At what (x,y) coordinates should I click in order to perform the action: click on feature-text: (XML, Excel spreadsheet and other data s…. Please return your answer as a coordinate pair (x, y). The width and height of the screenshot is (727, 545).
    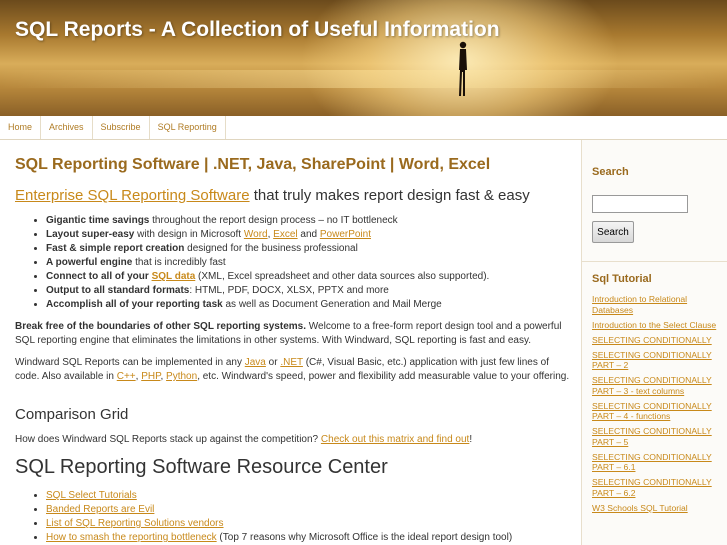
    Looking at the image, I should click on (342, 276).